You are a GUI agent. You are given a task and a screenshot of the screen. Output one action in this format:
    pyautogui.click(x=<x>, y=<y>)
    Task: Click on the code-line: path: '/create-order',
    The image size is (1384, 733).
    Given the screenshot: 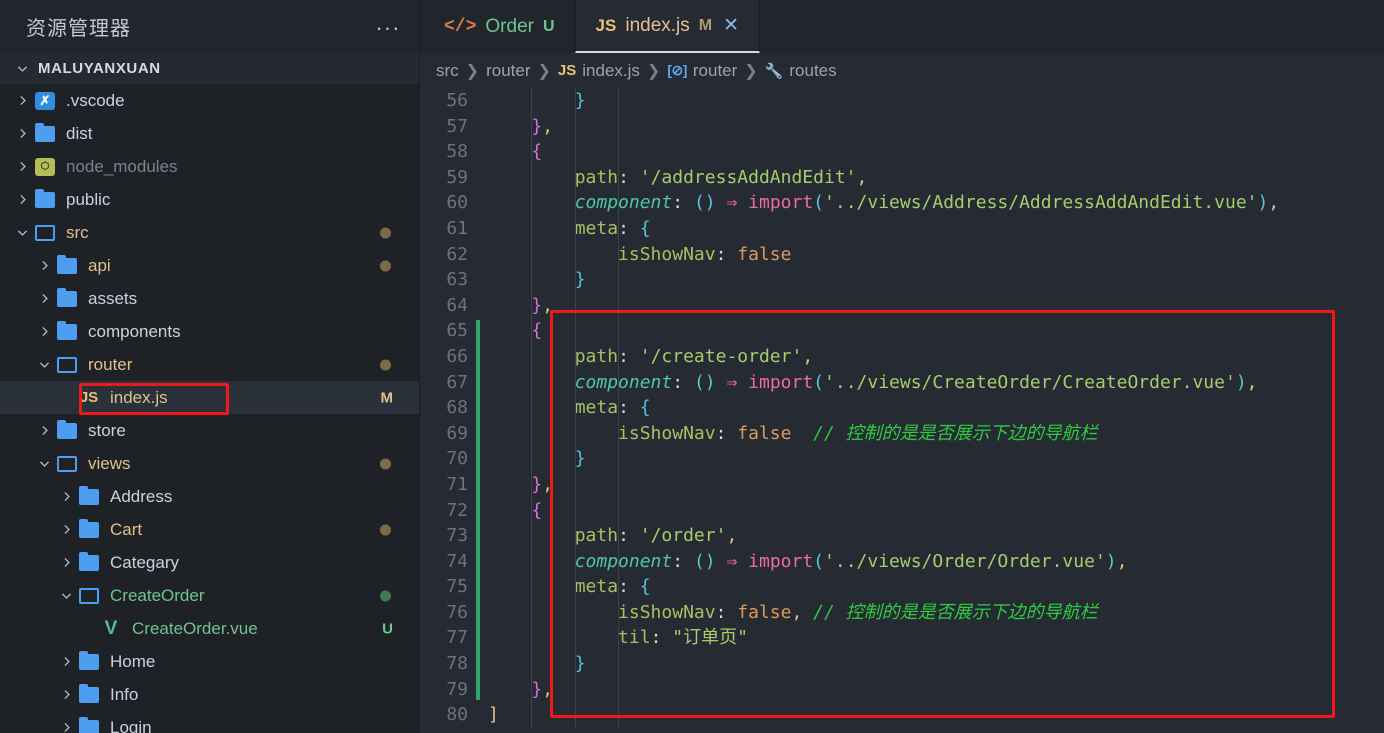 What is the action you would take?
    pyautogui.click(x=936, y=357)
    